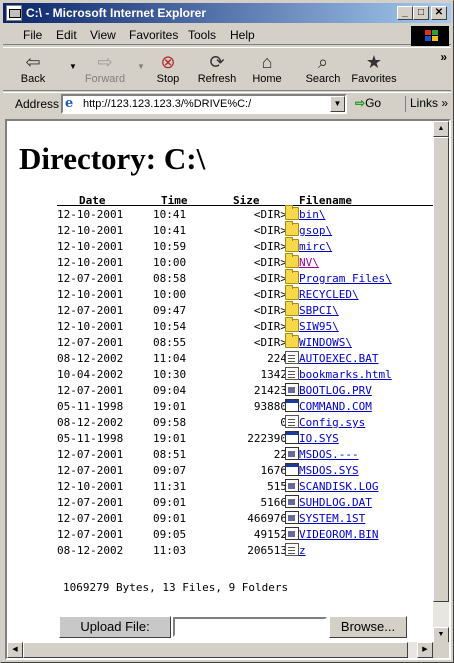  What do you see at coordinates (105, 70) in the screenshot?
I see `forward-button: ⇨ Forward` at bounding box center [105, 70].